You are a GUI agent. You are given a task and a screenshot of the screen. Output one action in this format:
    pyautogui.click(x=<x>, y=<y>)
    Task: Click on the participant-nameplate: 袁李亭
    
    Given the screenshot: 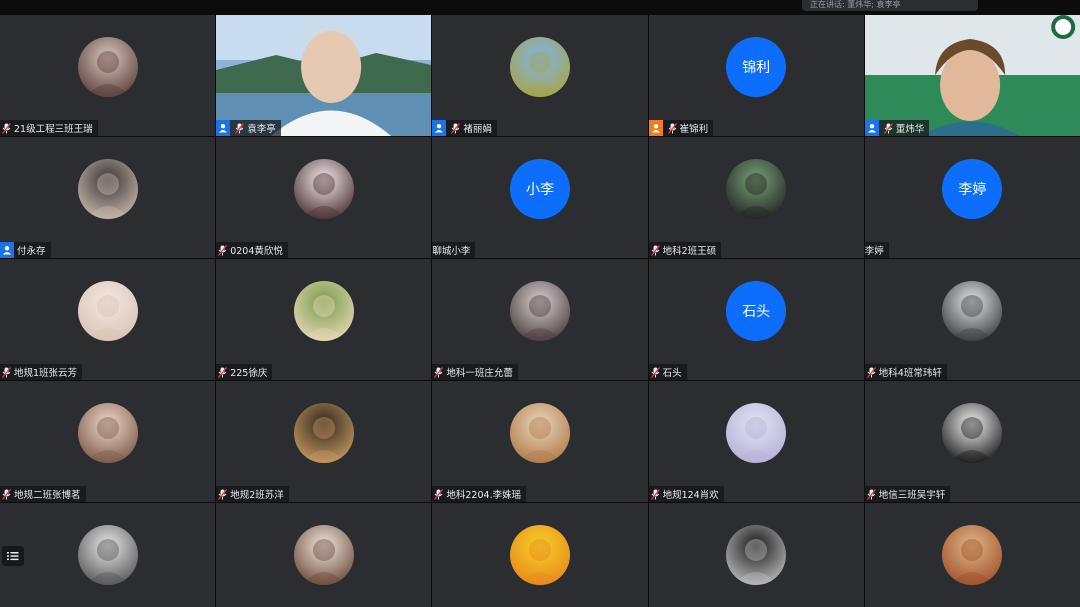 What is the action you would take?
    pyautogui.click(x=248, y=128)
    